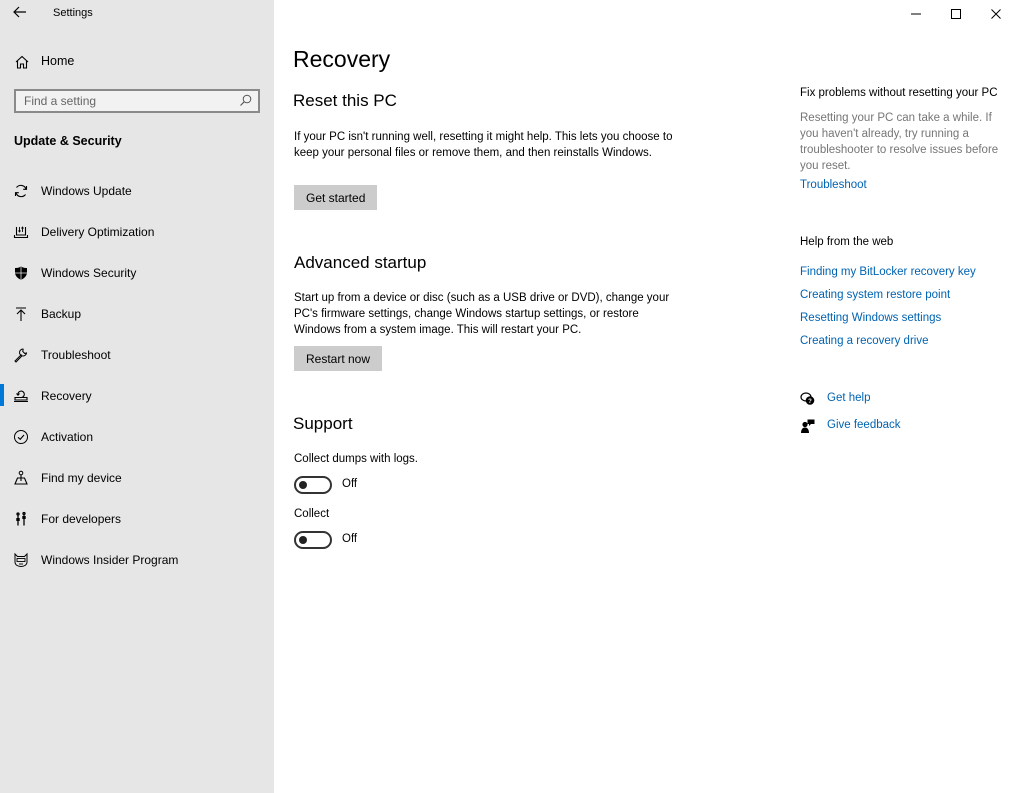  I want to click on find-device-icon, so click(21, 477).